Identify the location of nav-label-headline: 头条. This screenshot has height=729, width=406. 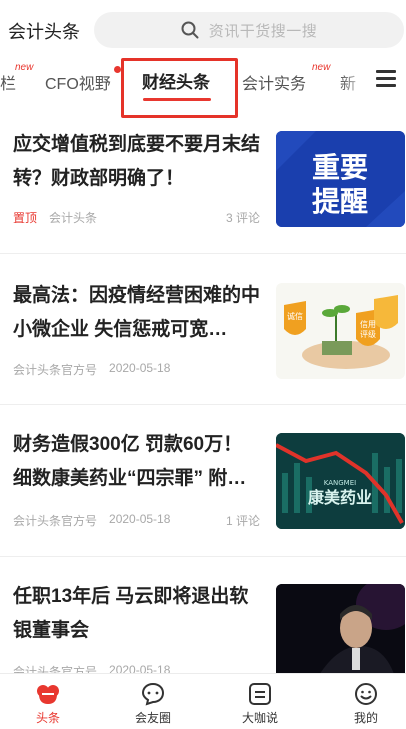
(47, 718).